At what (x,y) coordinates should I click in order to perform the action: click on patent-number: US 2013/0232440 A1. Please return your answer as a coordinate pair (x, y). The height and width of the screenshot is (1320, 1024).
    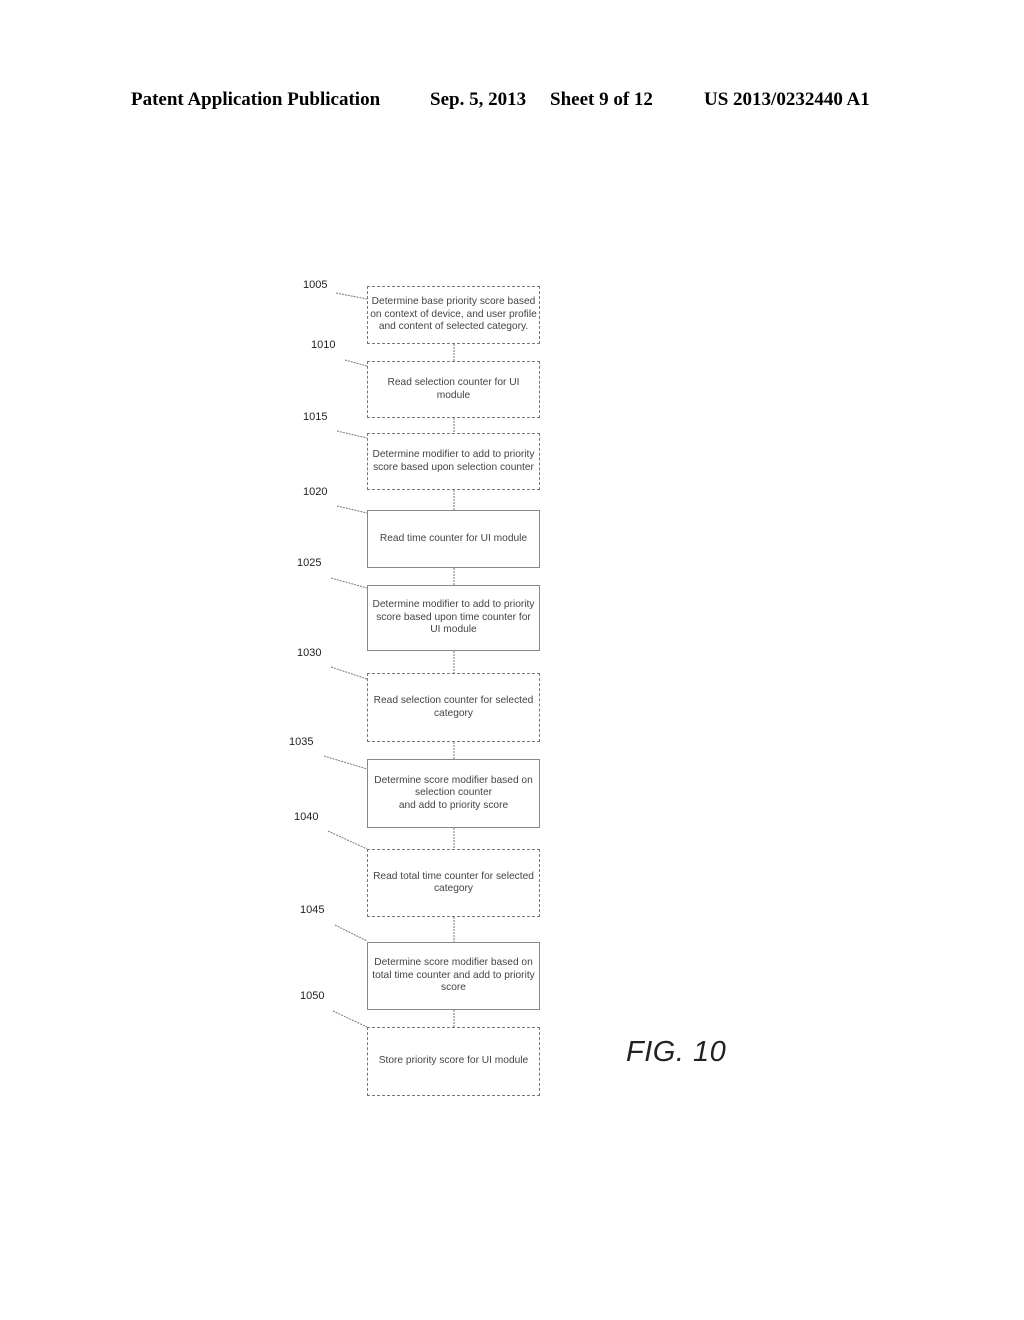
    Looking at the image, I should click on (787, 99).